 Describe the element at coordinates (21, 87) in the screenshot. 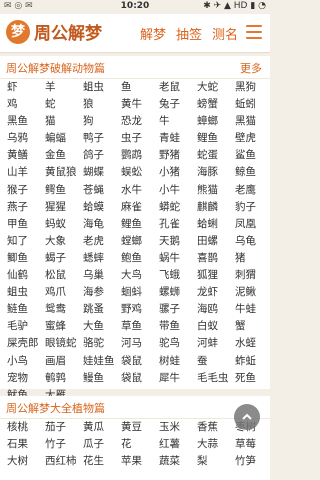

I see `dream-keyword-link: 虾` at that location.